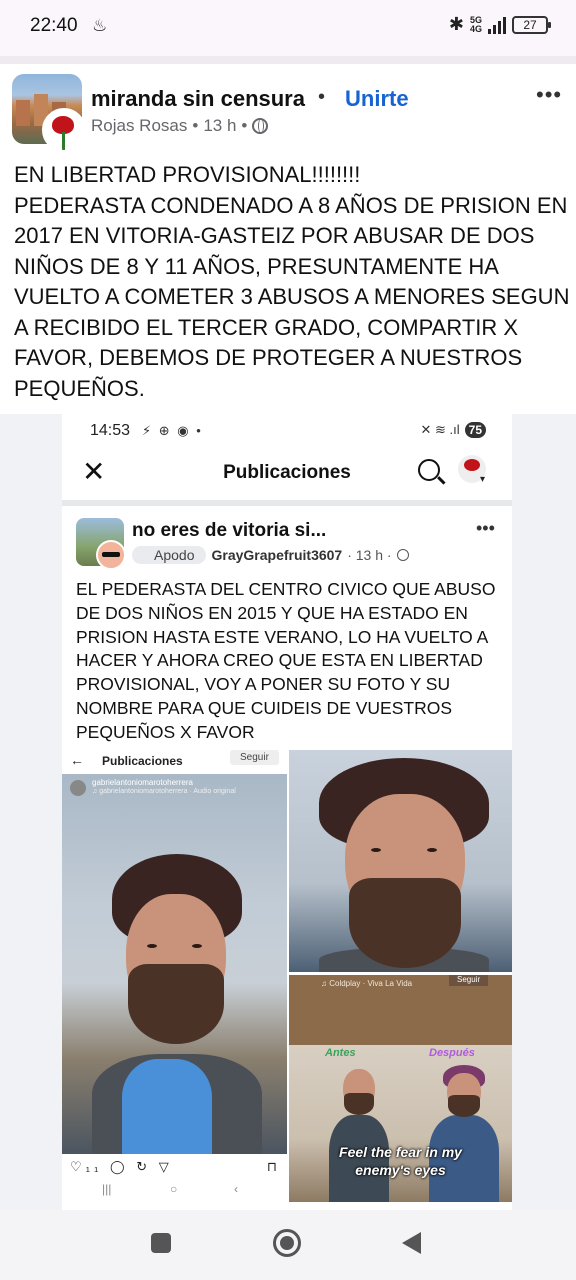 This screenshot has width=576, height=1280. I want to click on cloud-flame-icon: ♨, so click(100, 25).